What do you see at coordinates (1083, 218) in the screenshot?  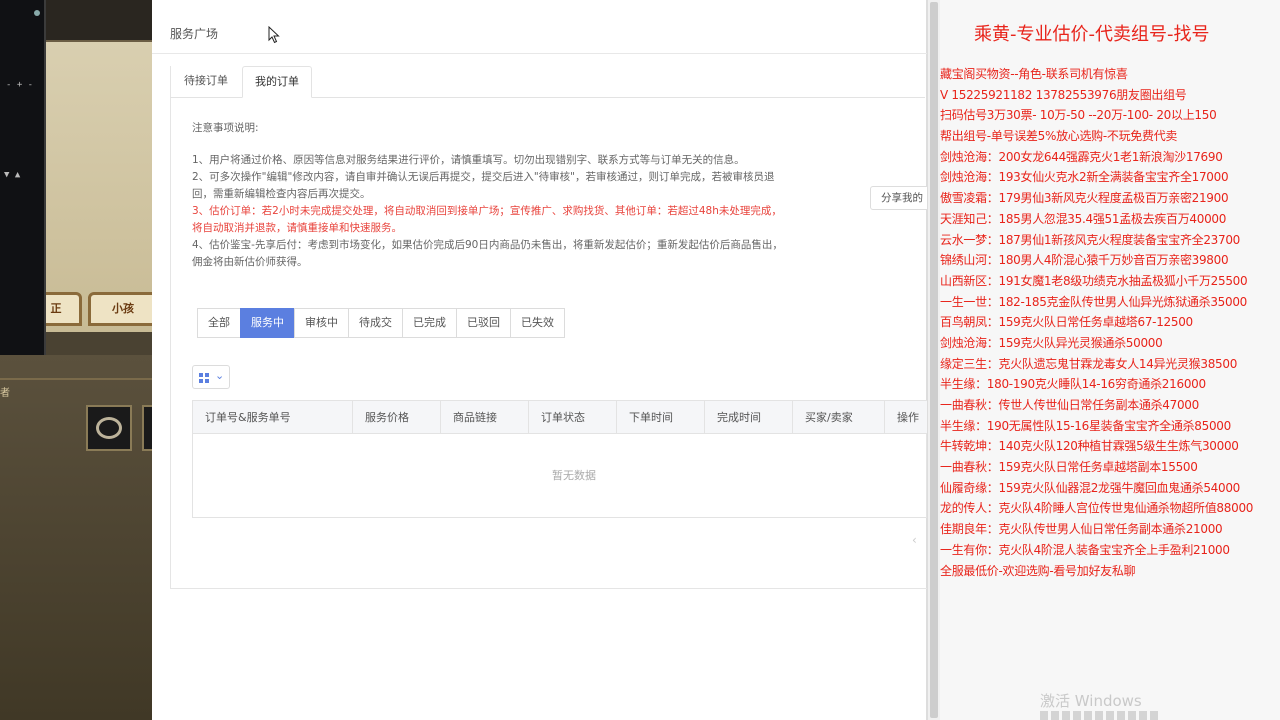 I see `ad-line: 天涯知己：185男人忽混35.4强51孟极去疾百万40000` at bounding box center [1083, 218].